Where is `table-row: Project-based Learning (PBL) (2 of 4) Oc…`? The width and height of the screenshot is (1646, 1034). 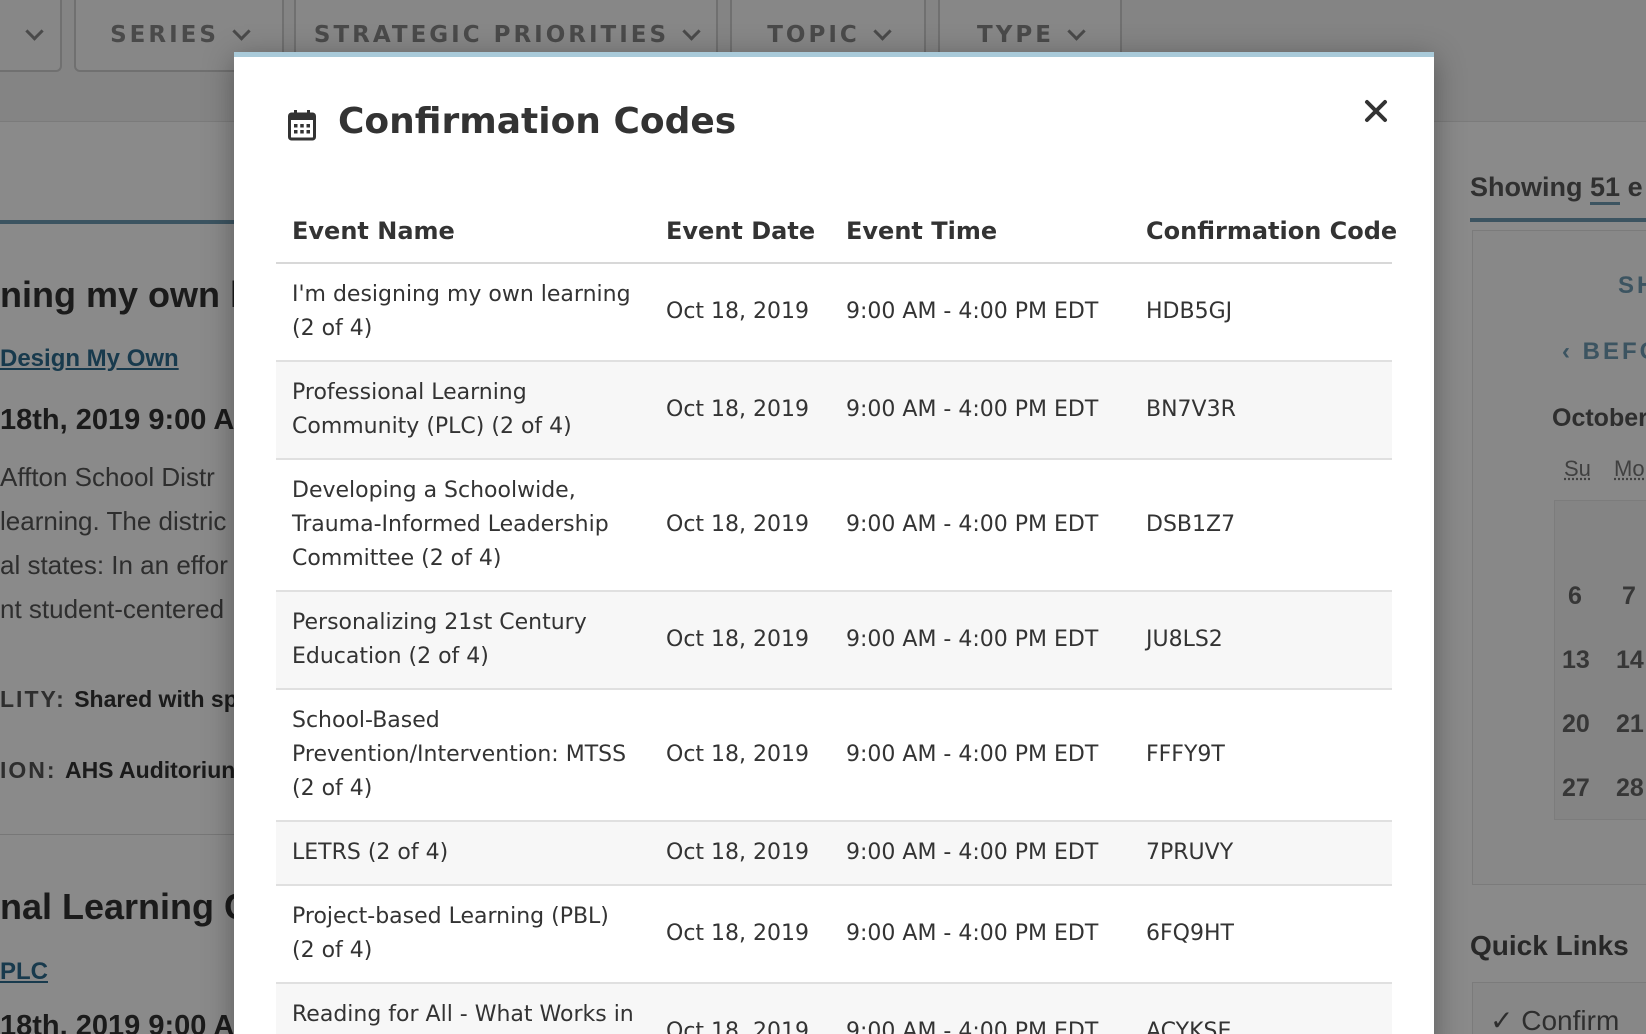
table-row: Project-based Learning (PBL) (2 of 4) Oc… is located at coordinates (834, 934).